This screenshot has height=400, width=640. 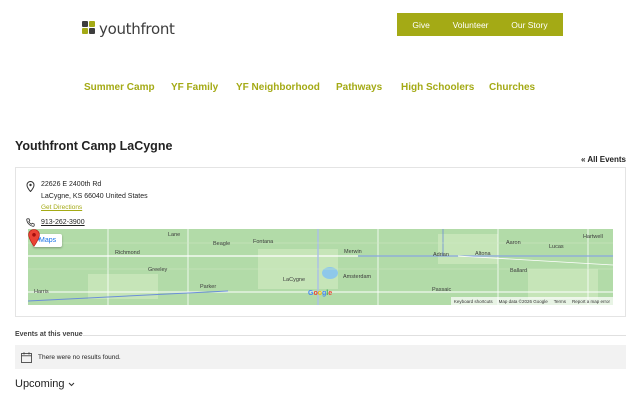 What do you see at coordinates (89, 29) in the screenshot?
I see `logo-mark-icon` at bounding box center [89, 29].